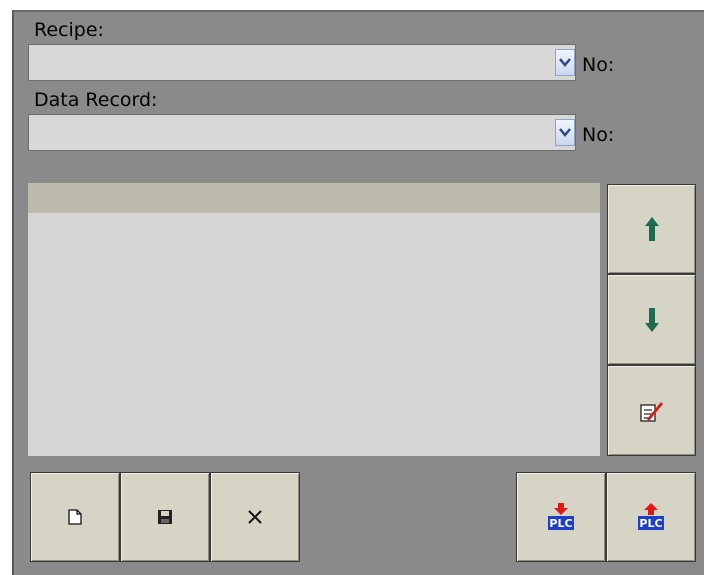  I want to click on plc-upload-button: PLC, so click(651, 517).